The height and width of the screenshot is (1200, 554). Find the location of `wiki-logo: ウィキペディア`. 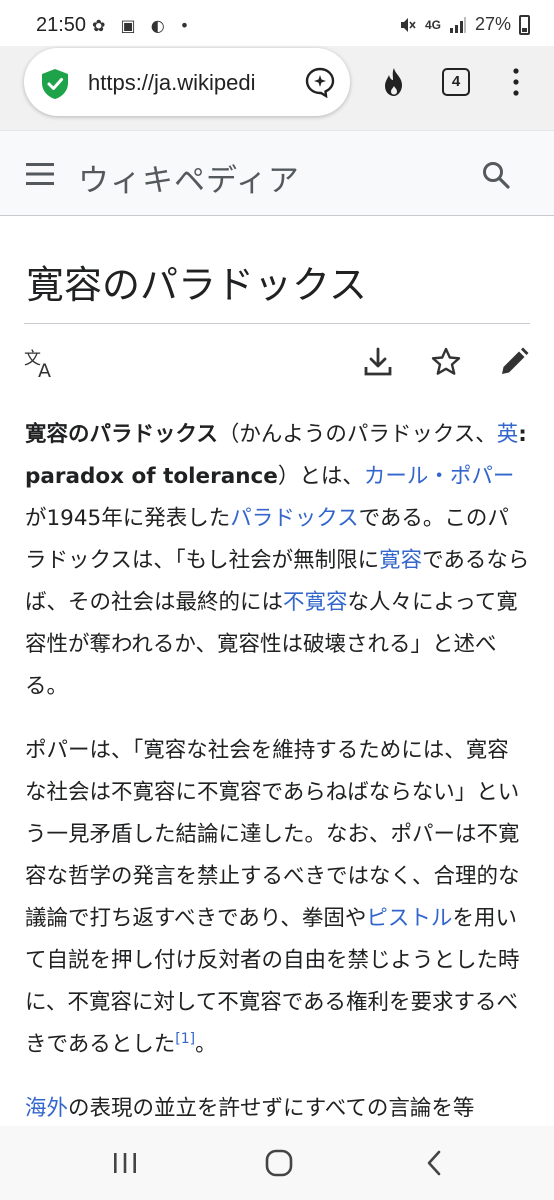

wiki-logo: ウィキペディア is located at coordinates (189, 177).